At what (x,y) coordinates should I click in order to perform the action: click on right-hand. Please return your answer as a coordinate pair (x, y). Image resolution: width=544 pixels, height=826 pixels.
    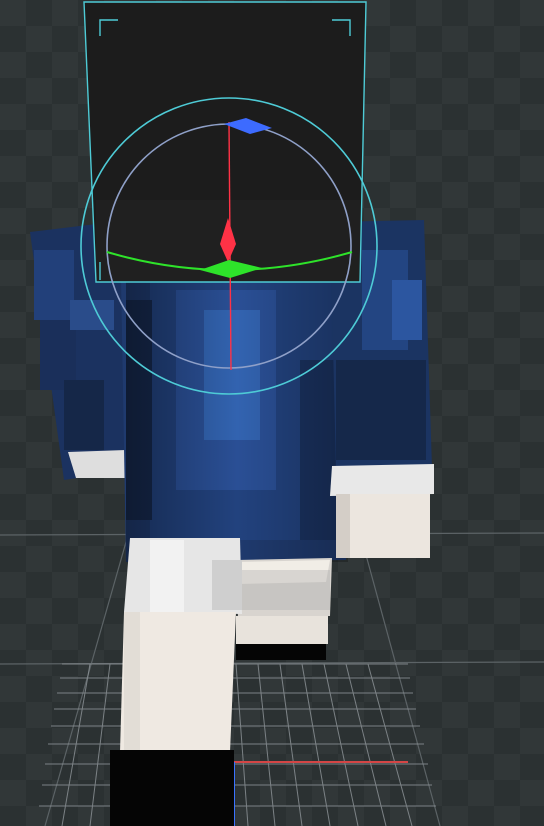
    Looking at the image, I should click on (383, 526).